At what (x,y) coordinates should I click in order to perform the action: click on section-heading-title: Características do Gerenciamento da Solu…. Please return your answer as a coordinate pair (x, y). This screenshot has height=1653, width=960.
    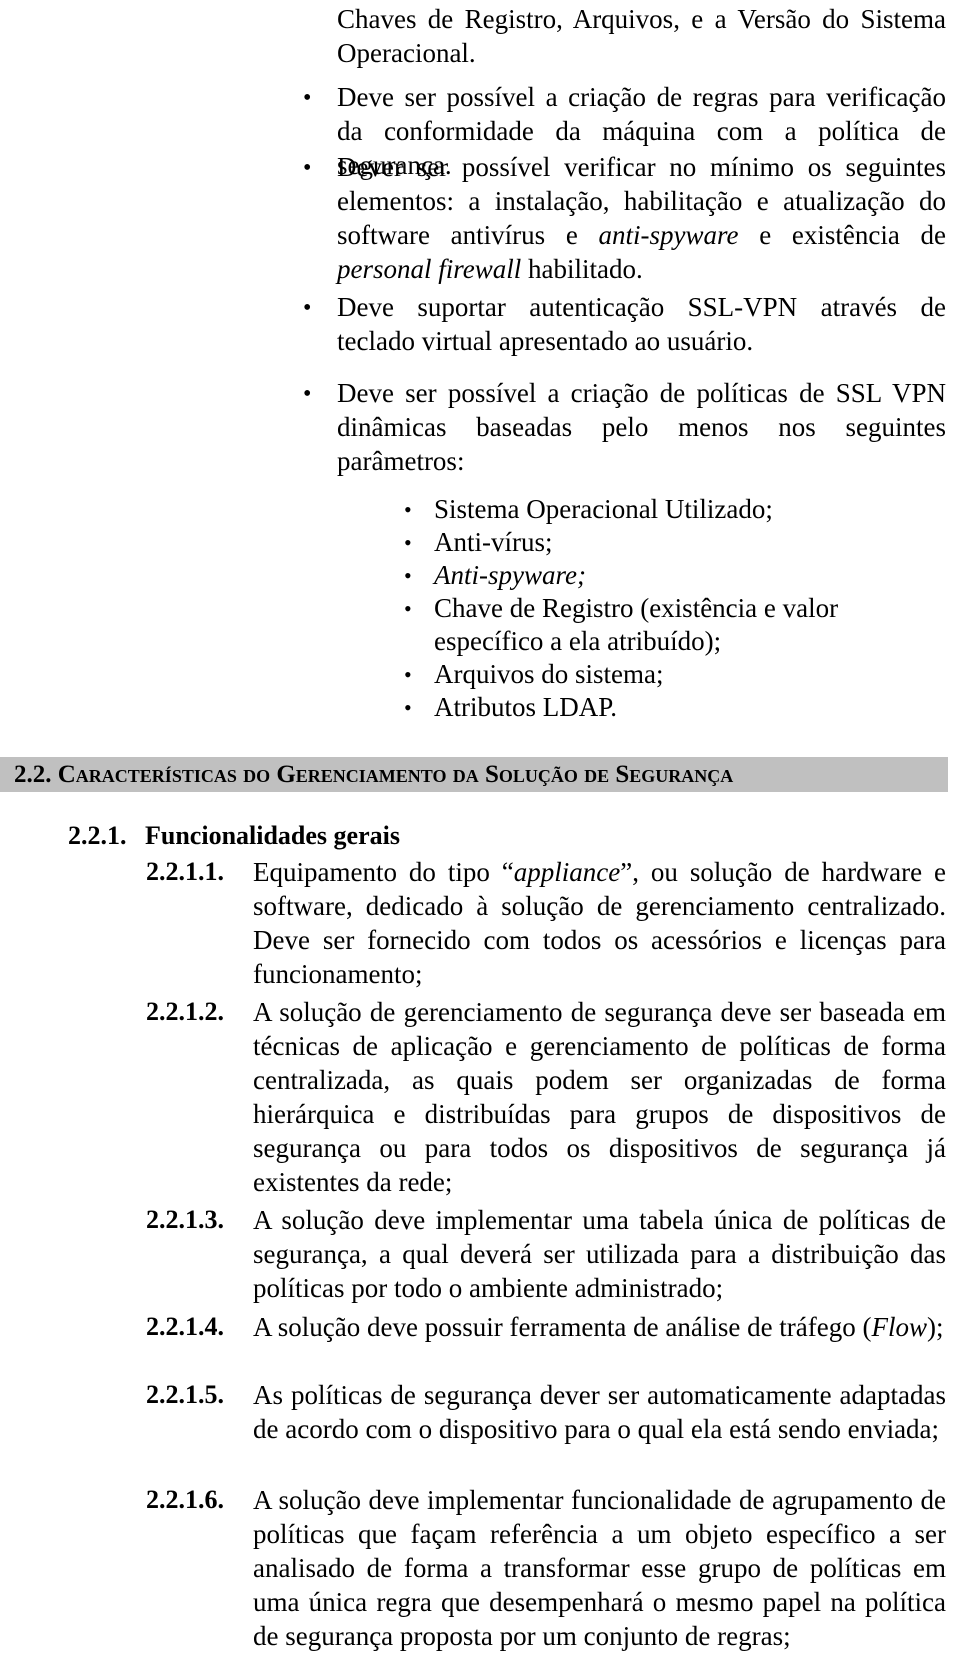
    Looking at the image, I should click on (395, 774).